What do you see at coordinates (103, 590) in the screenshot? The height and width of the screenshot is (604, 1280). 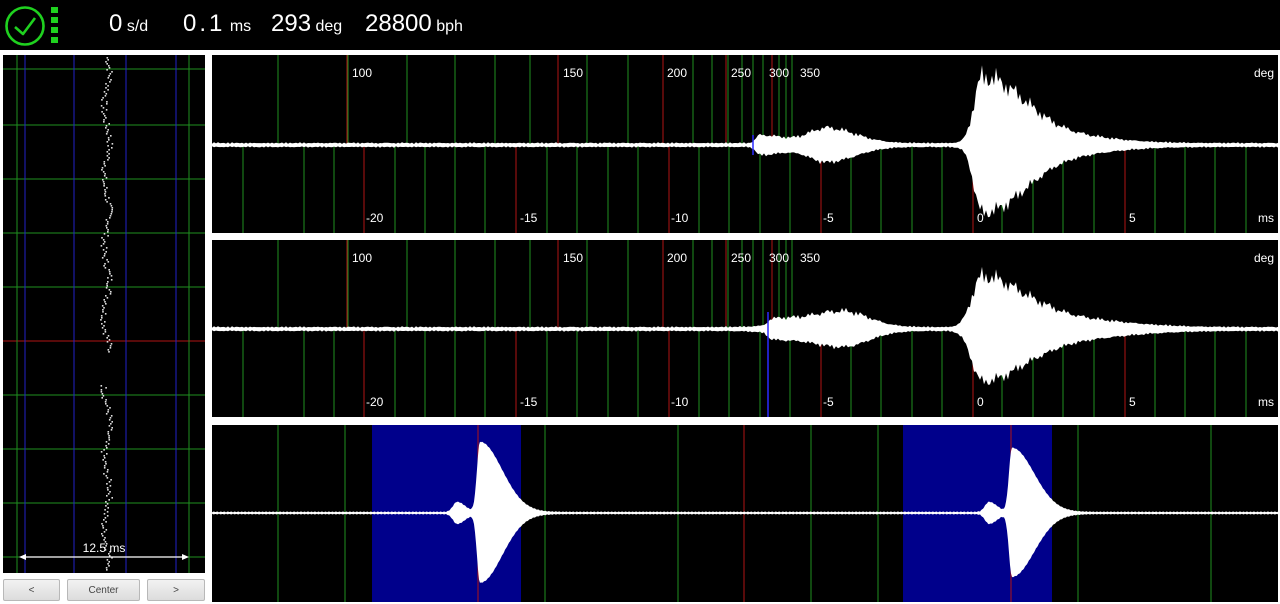 I see `center-button: Center` at bounding box center [103, 590].